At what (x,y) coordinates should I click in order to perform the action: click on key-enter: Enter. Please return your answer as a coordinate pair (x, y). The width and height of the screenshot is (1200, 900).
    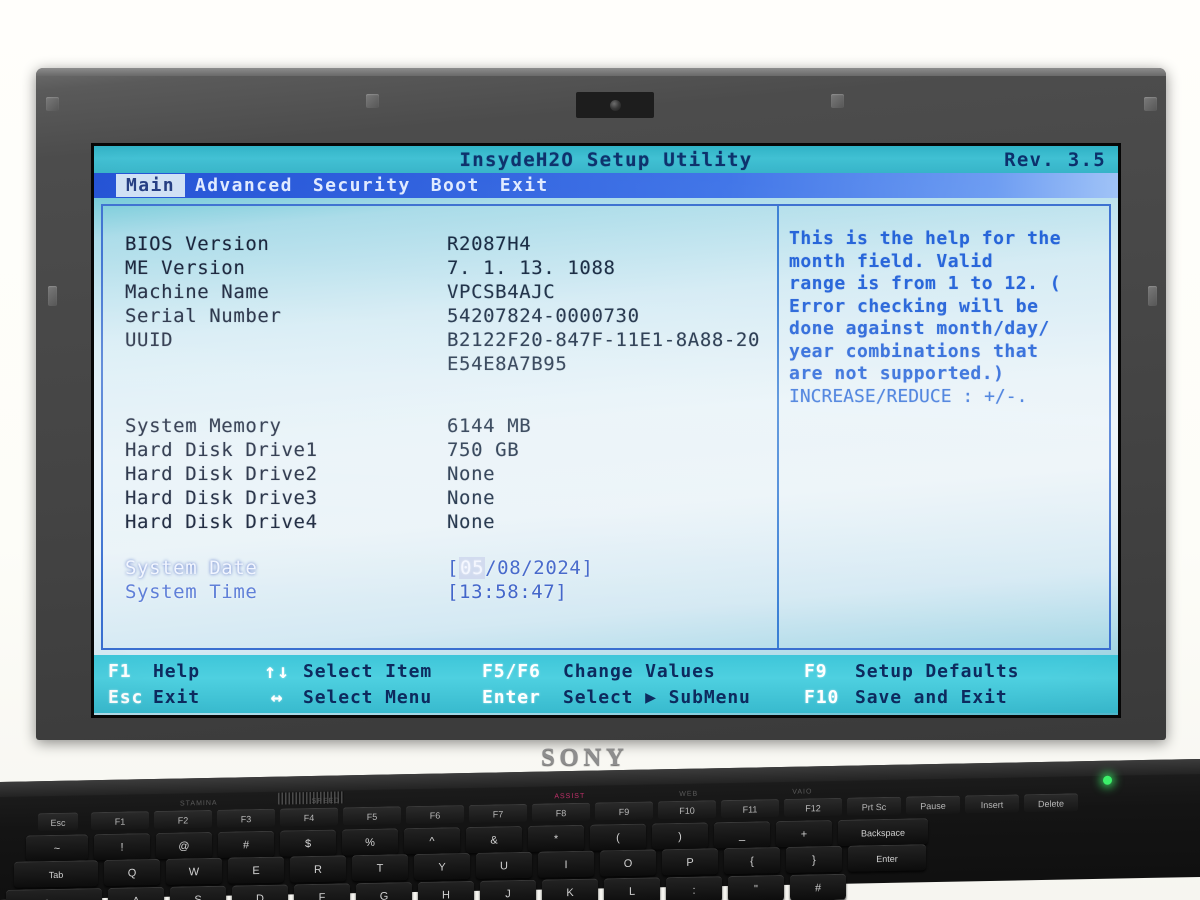
    Looking at the image, I should click on (887, 858).